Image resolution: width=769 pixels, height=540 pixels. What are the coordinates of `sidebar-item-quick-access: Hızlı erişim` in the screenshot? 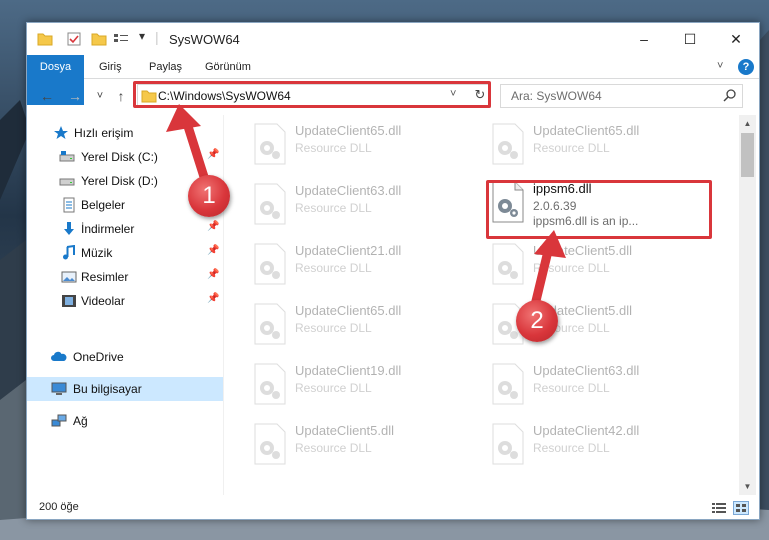 It's located at (125, 133).